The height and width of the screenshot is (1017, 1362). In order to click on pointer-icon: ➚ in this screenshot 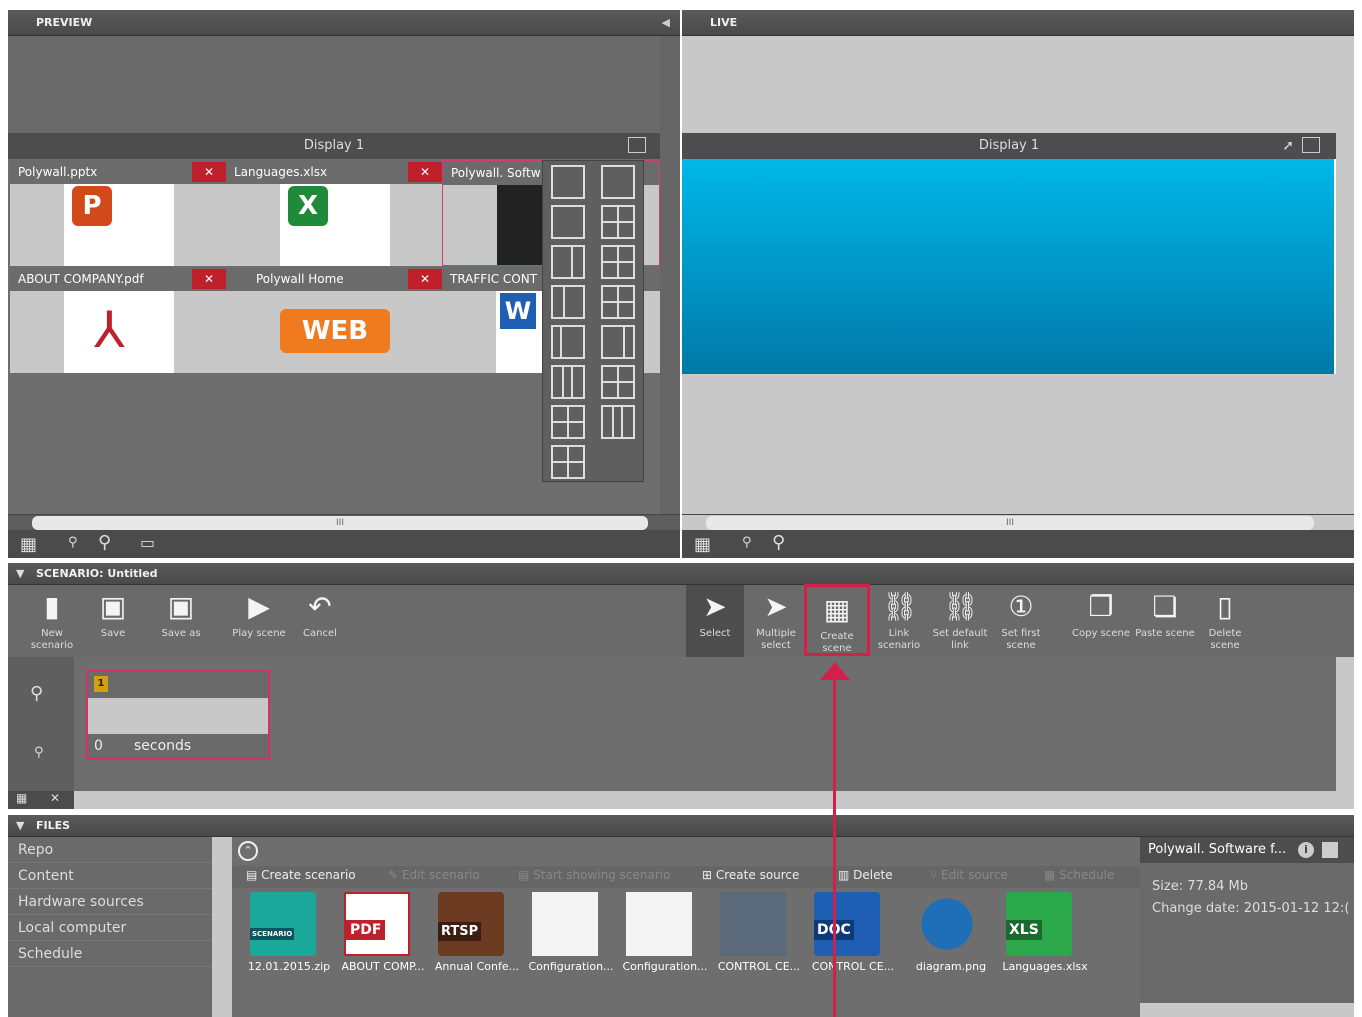, I will do `click(1288, 146)`.